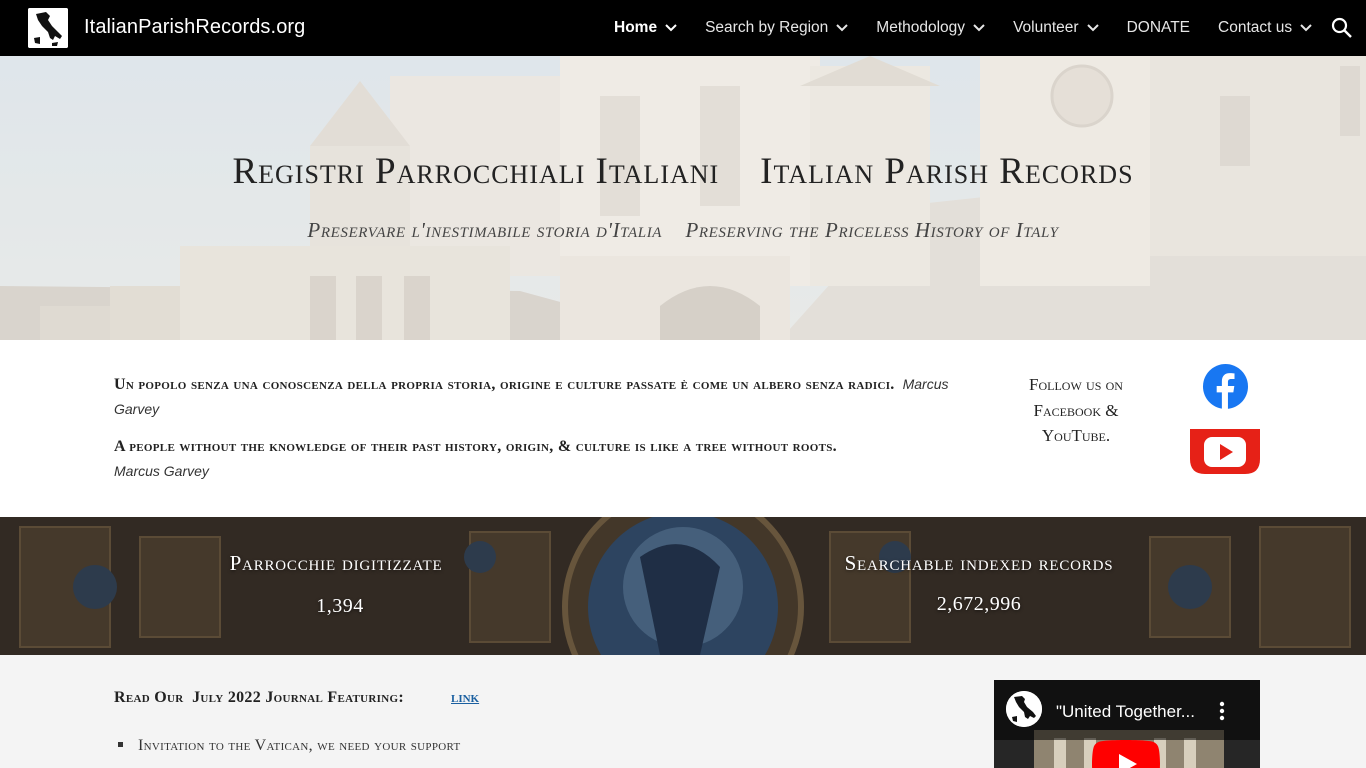 This screenshot has width=1366, height=768. Describe the element at coordinates (1255, 27) in the screenshot. I see `nav-item-label: Contact us` at that location.